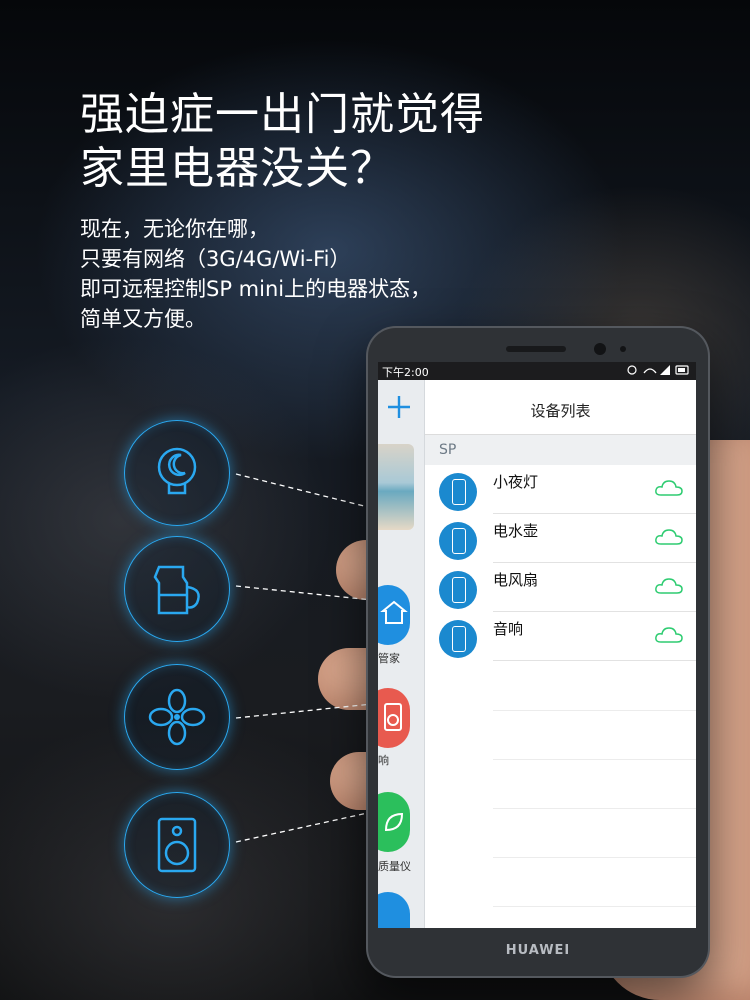  I want to click on side-app-label-speaker: 响, so click(383, 760).